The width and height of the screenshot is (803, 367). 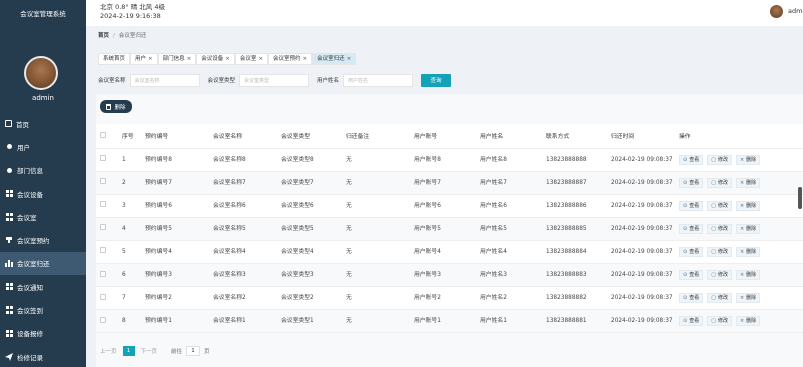 I want to click on home-icon, so click(x=8, y=124).